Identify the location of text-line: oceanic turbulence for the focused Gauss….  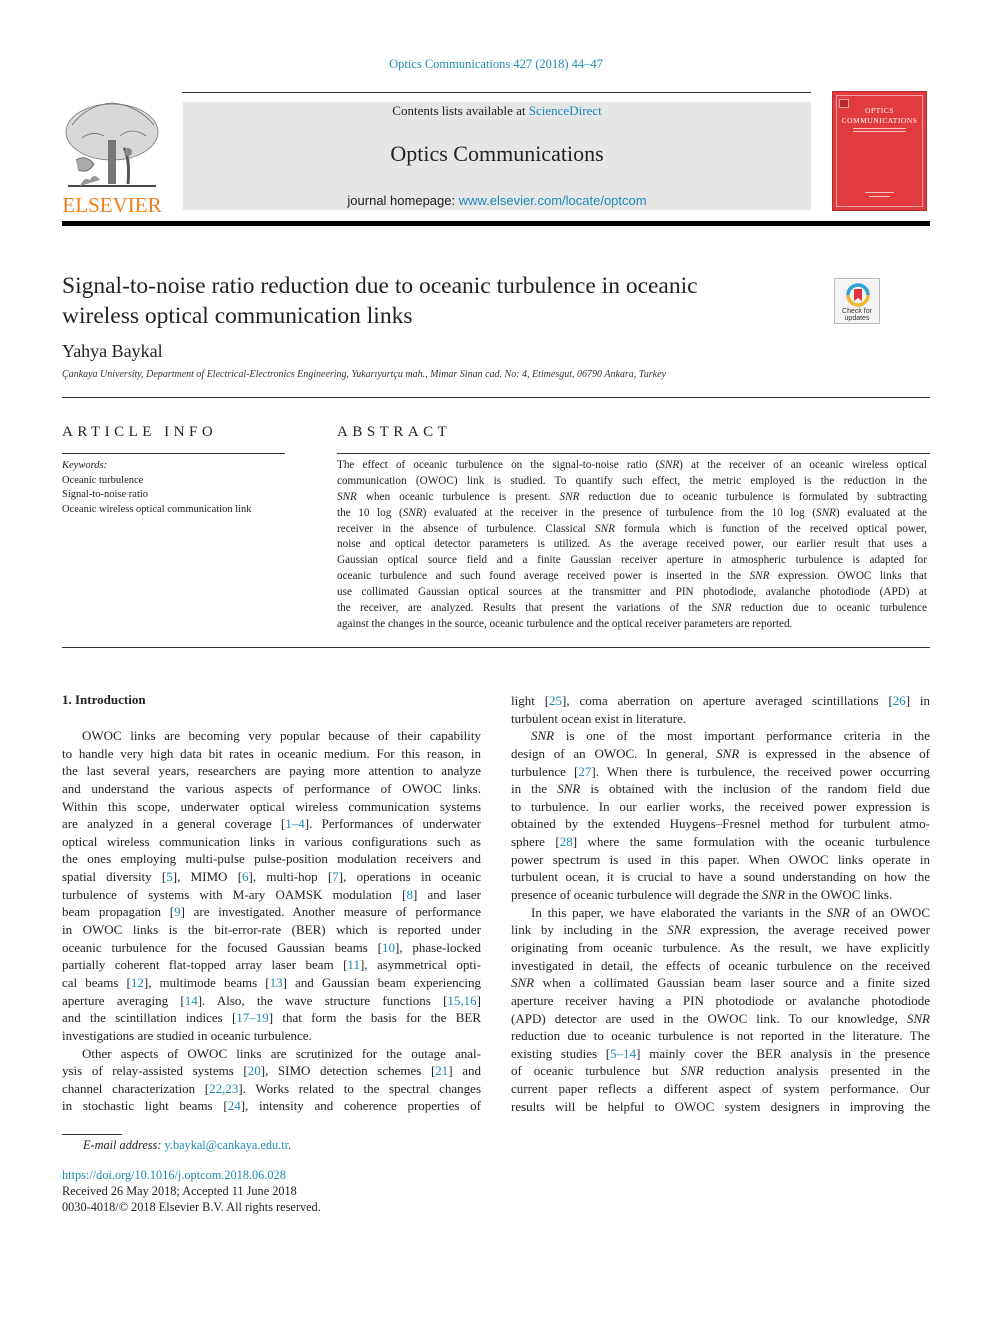
(271, 947).